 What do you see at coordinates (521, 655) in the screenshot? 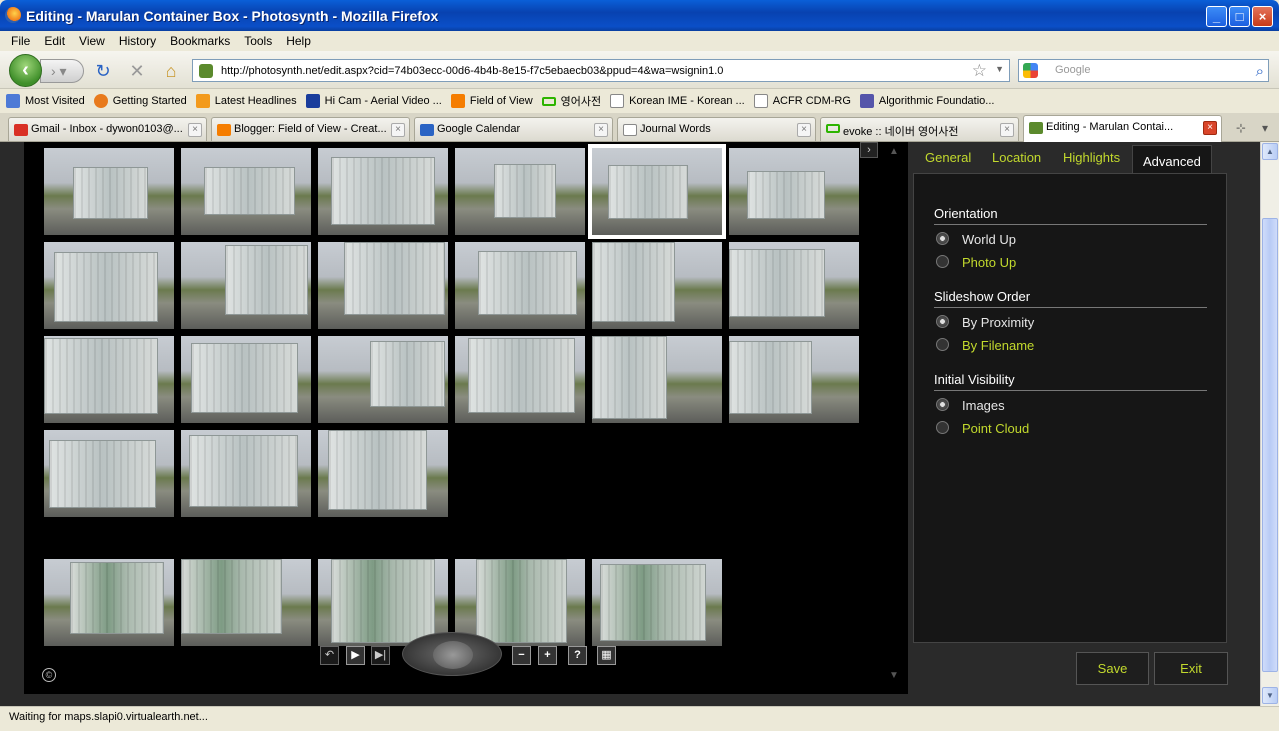
I see `zoom-out-button: −` at bounding box center [521, 655].